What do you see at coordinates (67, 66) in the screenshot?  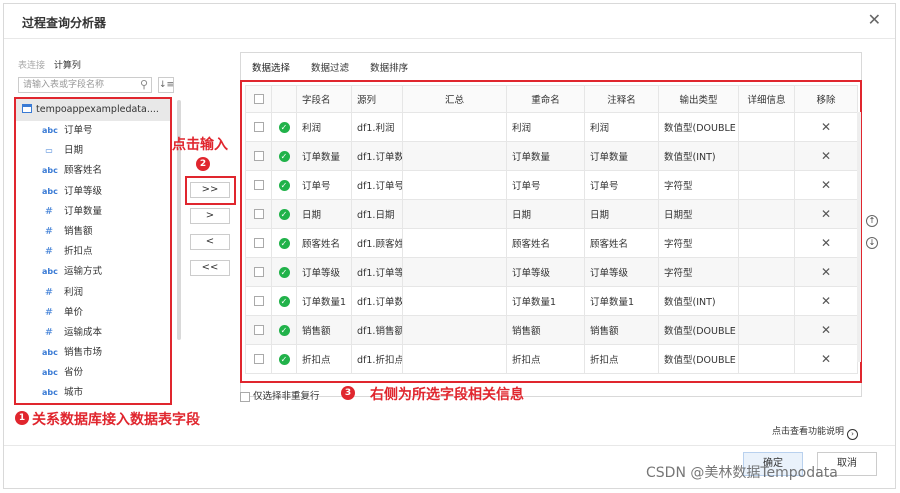 I see `tab-computed-column: 计算列` at bounding box center [67, 66].